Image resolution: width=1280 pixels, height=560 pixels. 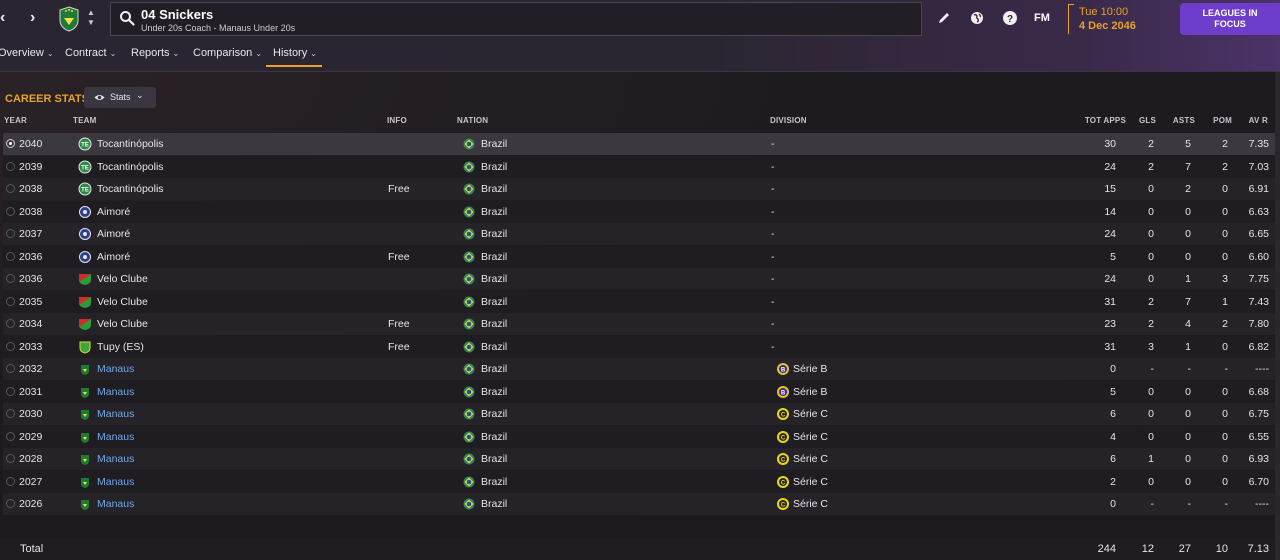 I want to click on table-row: 2033 Tupy (ES) Free Brazil -31 3 1 0 6.82, so click(x=639, y=346).